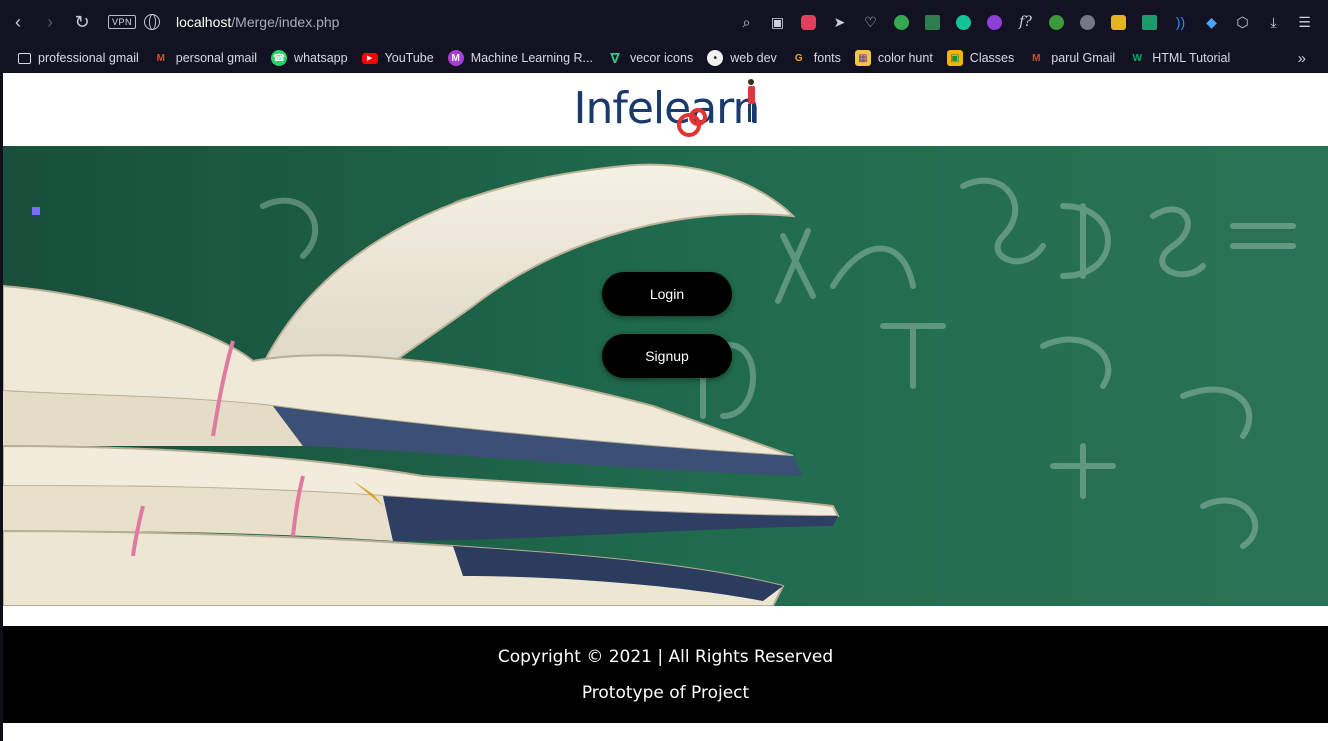 The width and height of the screenshot is (1328, 741). What do you see at coordinates (839, 22) in the screenshot?
I see `send-icon: ➤` at bounding box center [839, 22].